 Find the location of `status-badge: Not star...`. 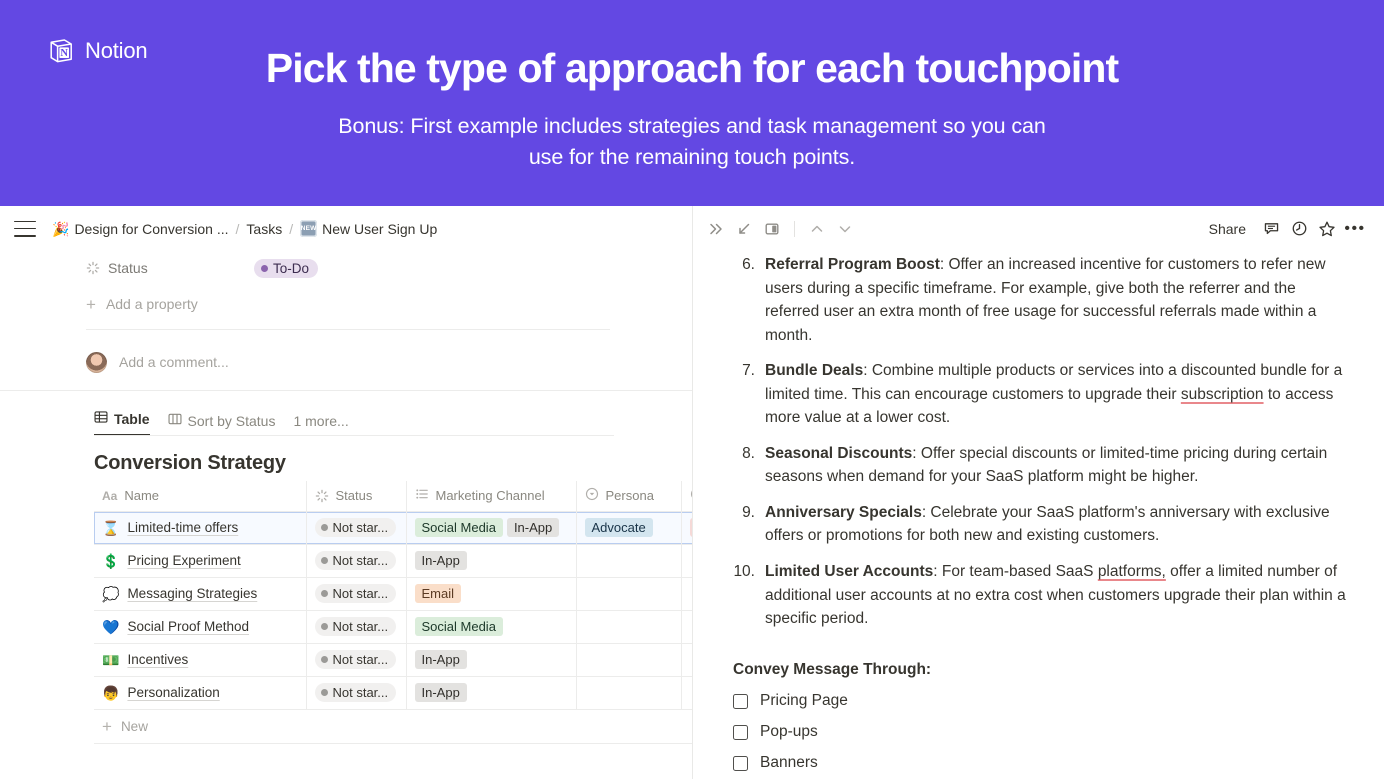

status-badge: Not star... is located at coordinates (355, 560).